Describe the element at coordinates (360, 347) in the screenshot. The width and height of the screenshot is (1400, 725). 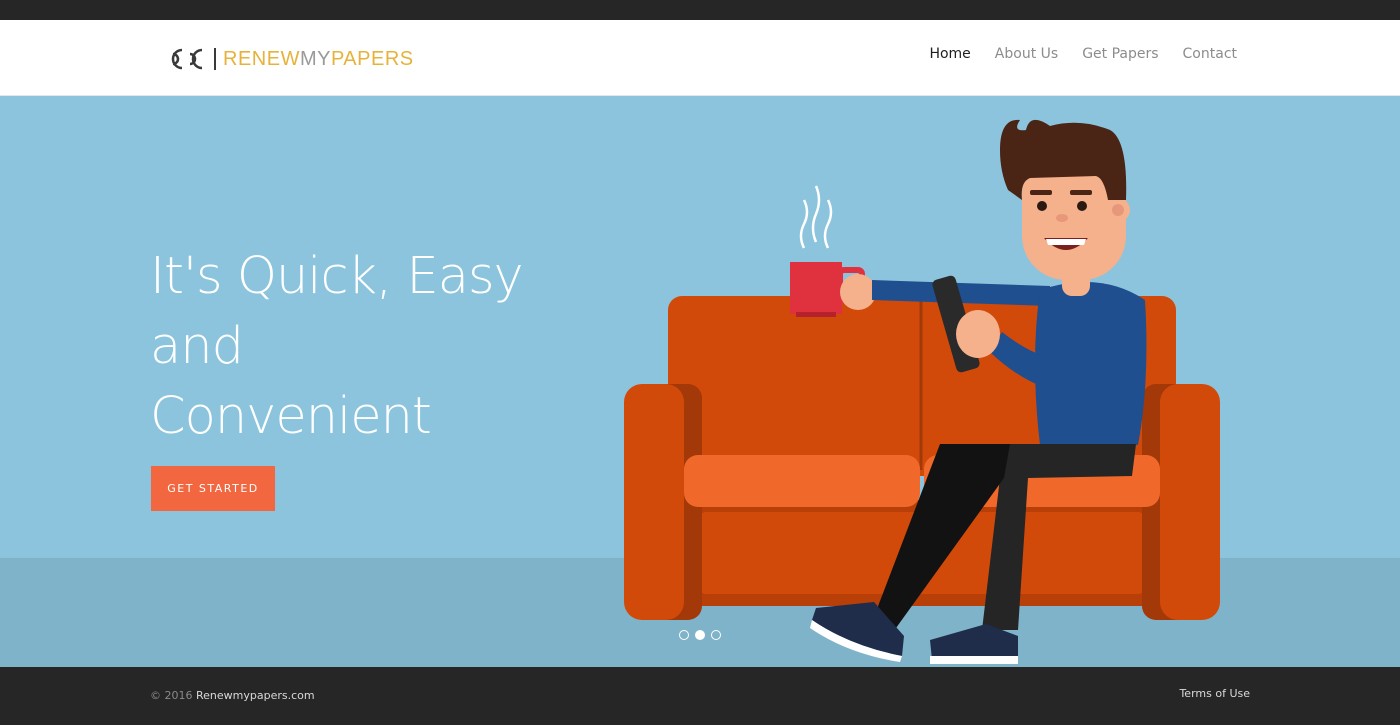
I see `hero-headline: It's Quick, Easy and Convenient` at that location.